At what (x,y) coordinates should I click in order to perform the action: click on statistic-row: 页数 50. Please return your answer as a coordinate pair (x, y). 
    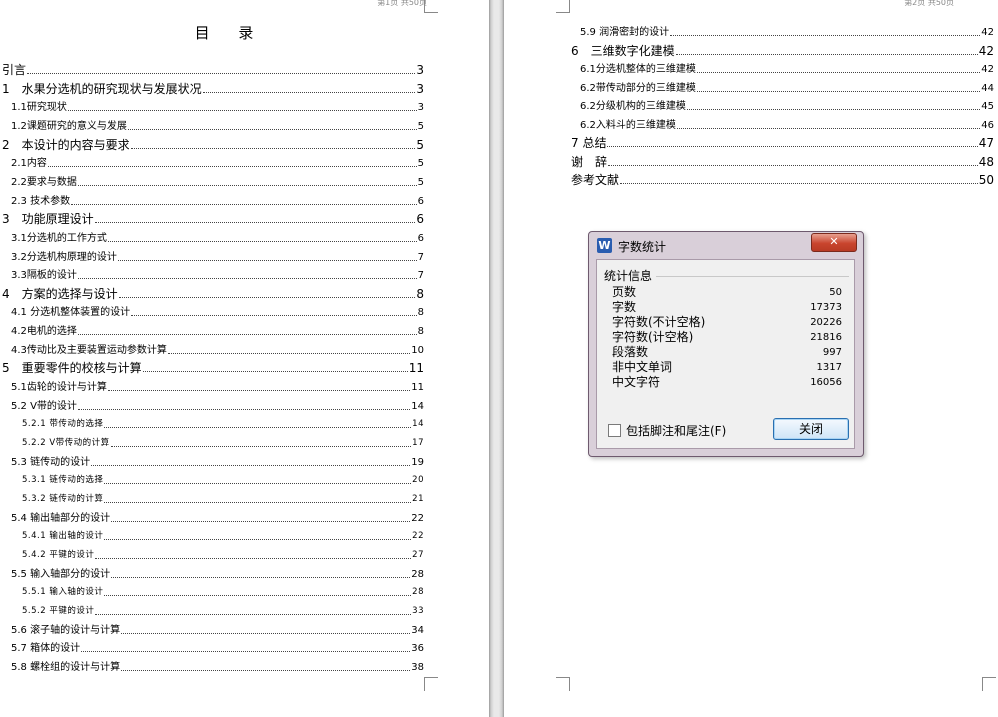
    Looking at the image, I should click on (727, 292).